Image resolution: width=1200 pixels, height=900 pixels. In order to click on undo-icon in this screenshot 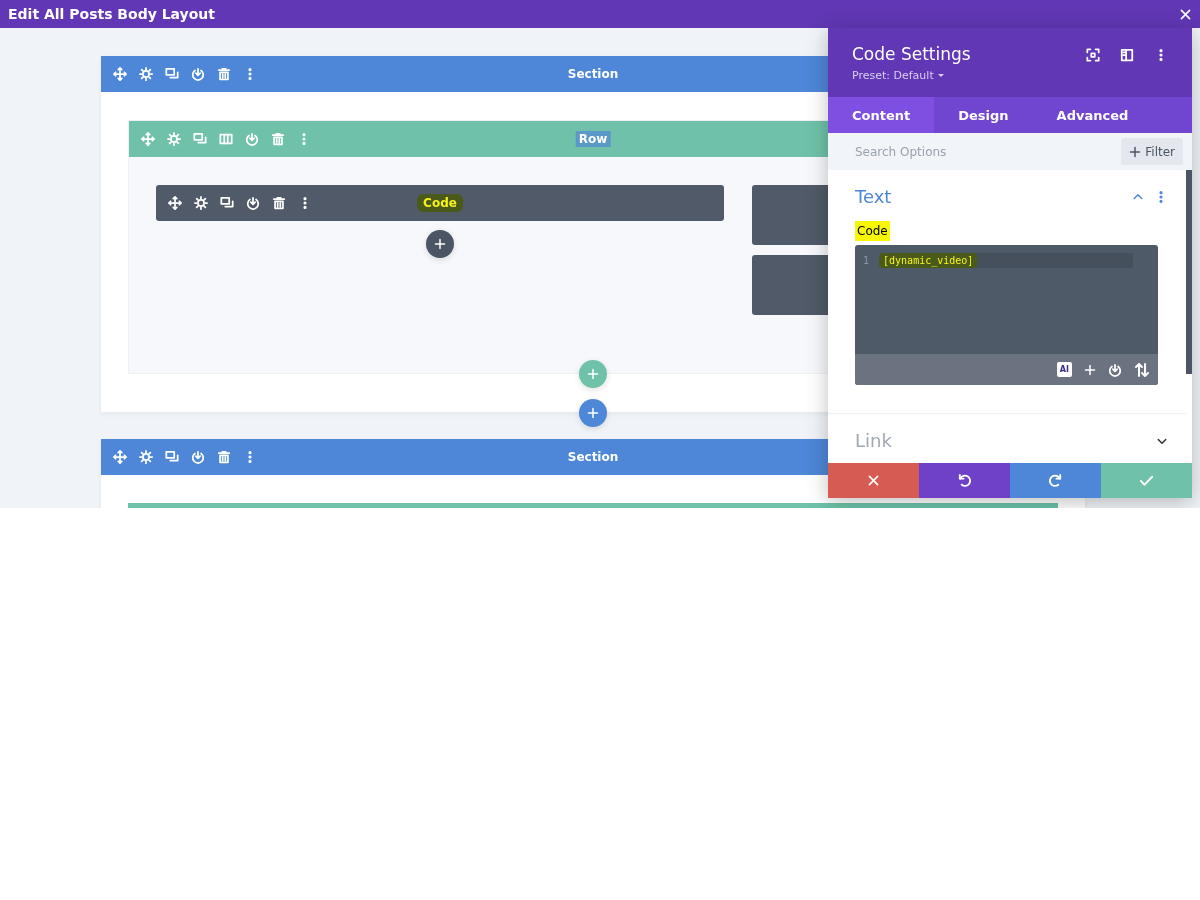, I will do `click(964, 480)`.